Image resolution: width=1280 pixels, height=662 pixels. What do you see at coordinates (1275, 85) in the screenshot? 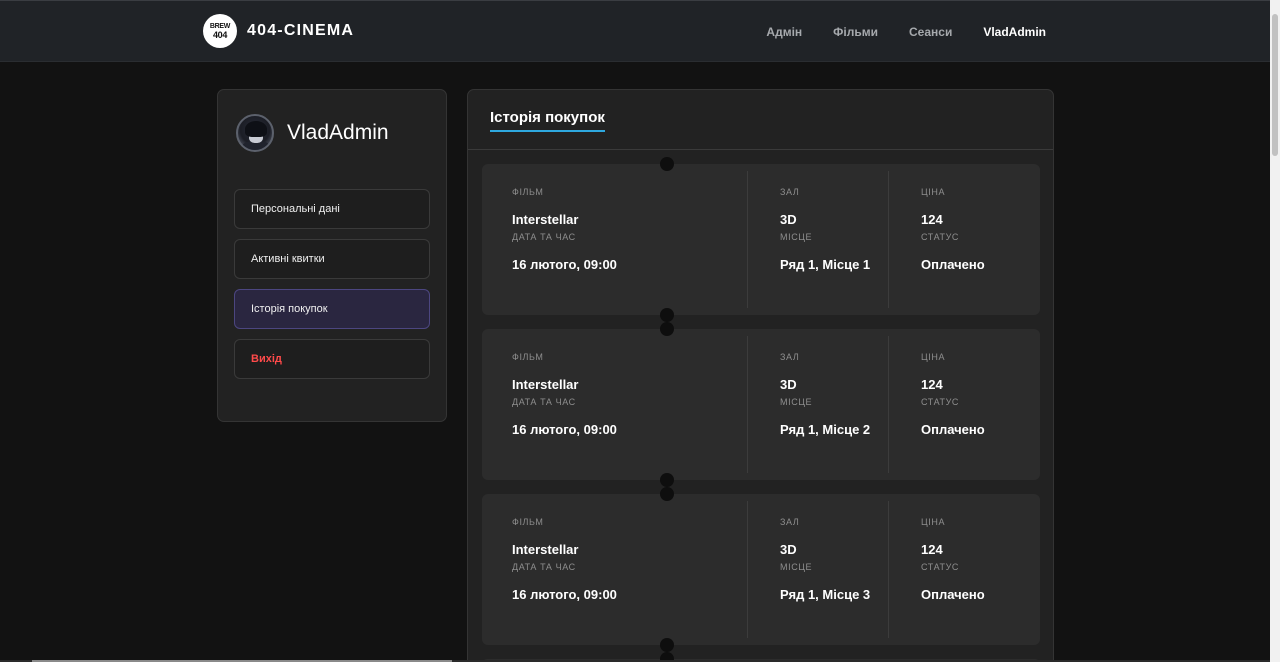
I see `scrollbar-thumb` at bounding box center [1275, 85].